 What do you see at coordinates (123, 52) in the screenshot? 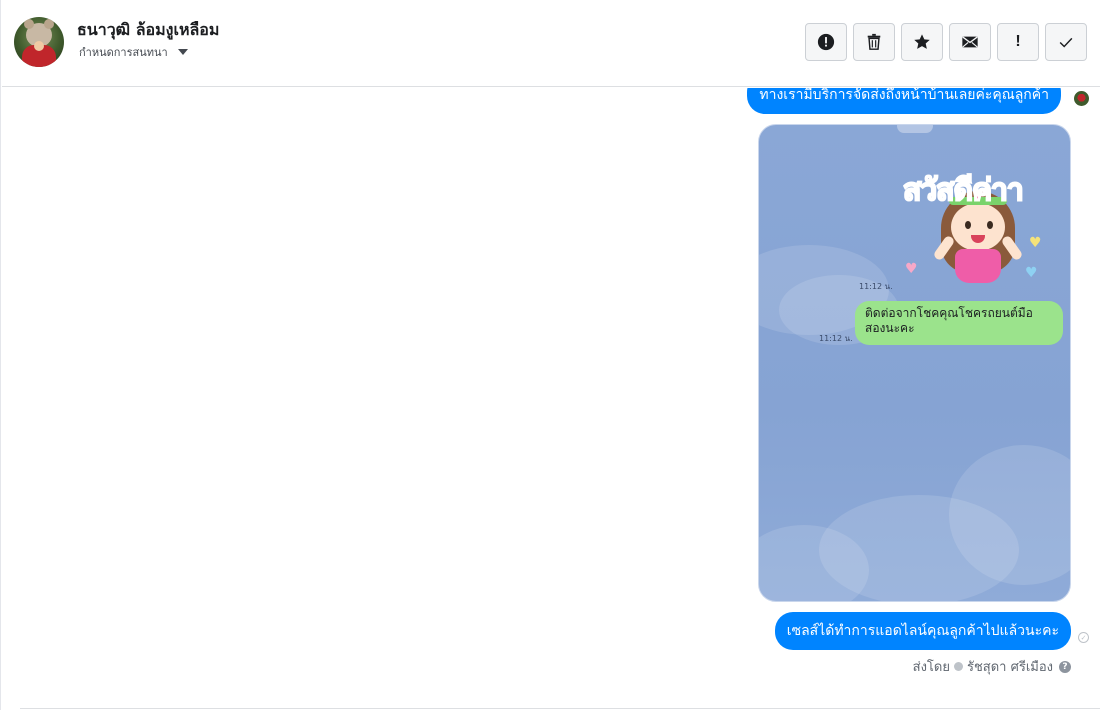
I see `assign-label: กำหนดการสนทนา` at bounding box center [123, 52].